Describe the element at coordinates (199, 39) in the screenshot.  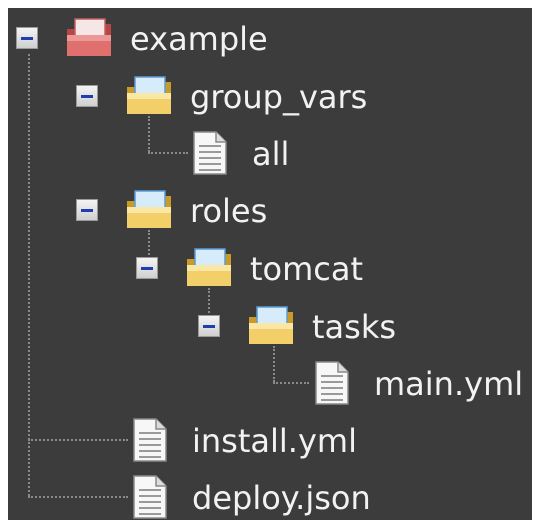
I see `tree-item-label: example` at that location.